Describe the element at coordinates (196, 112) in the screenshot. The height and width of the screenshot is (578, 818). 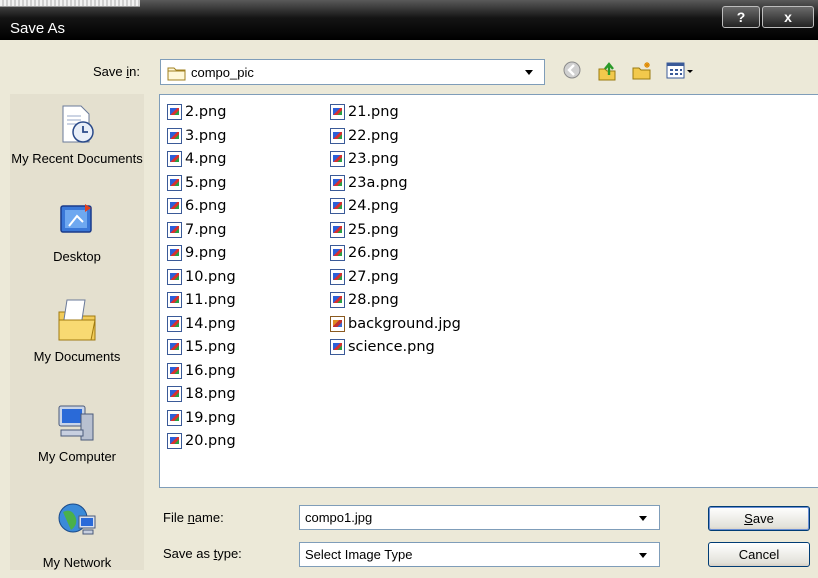
I see `file-item: 2.png` at that location.